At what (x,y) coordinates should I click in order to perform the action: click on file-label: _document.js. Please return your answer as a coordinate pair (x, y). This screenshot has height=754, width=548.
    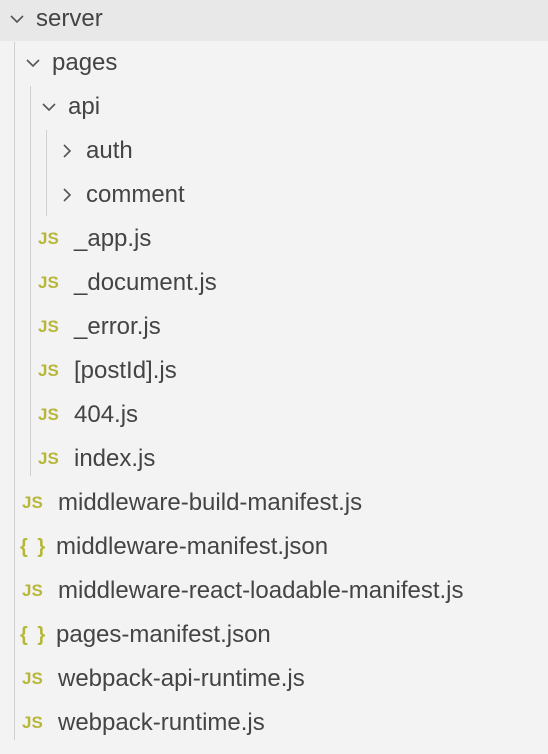
    Looking at the image, I should click on (145, 282).